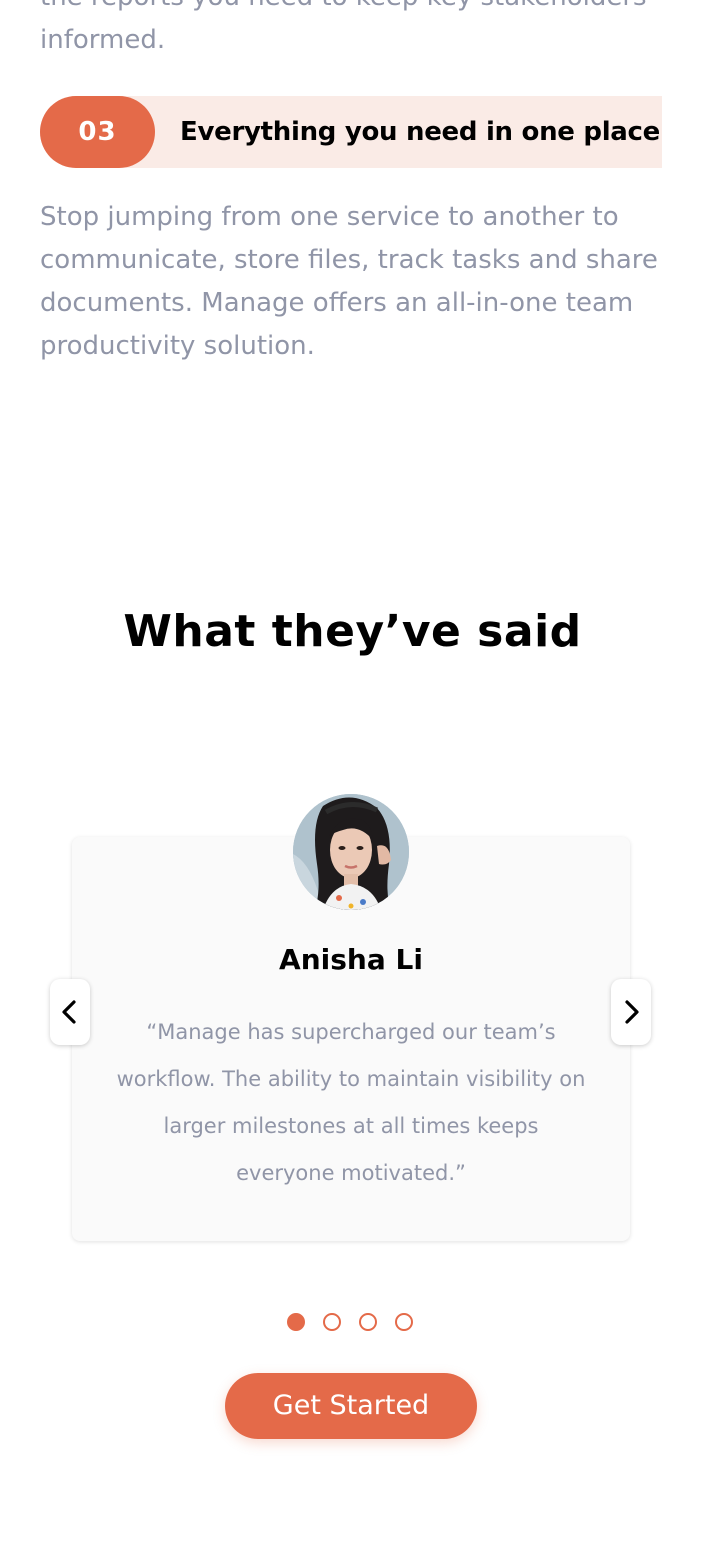 Image resolution: width=705 pixels, height=1553 pixels. I want to click on avatar, so click(351, 852).